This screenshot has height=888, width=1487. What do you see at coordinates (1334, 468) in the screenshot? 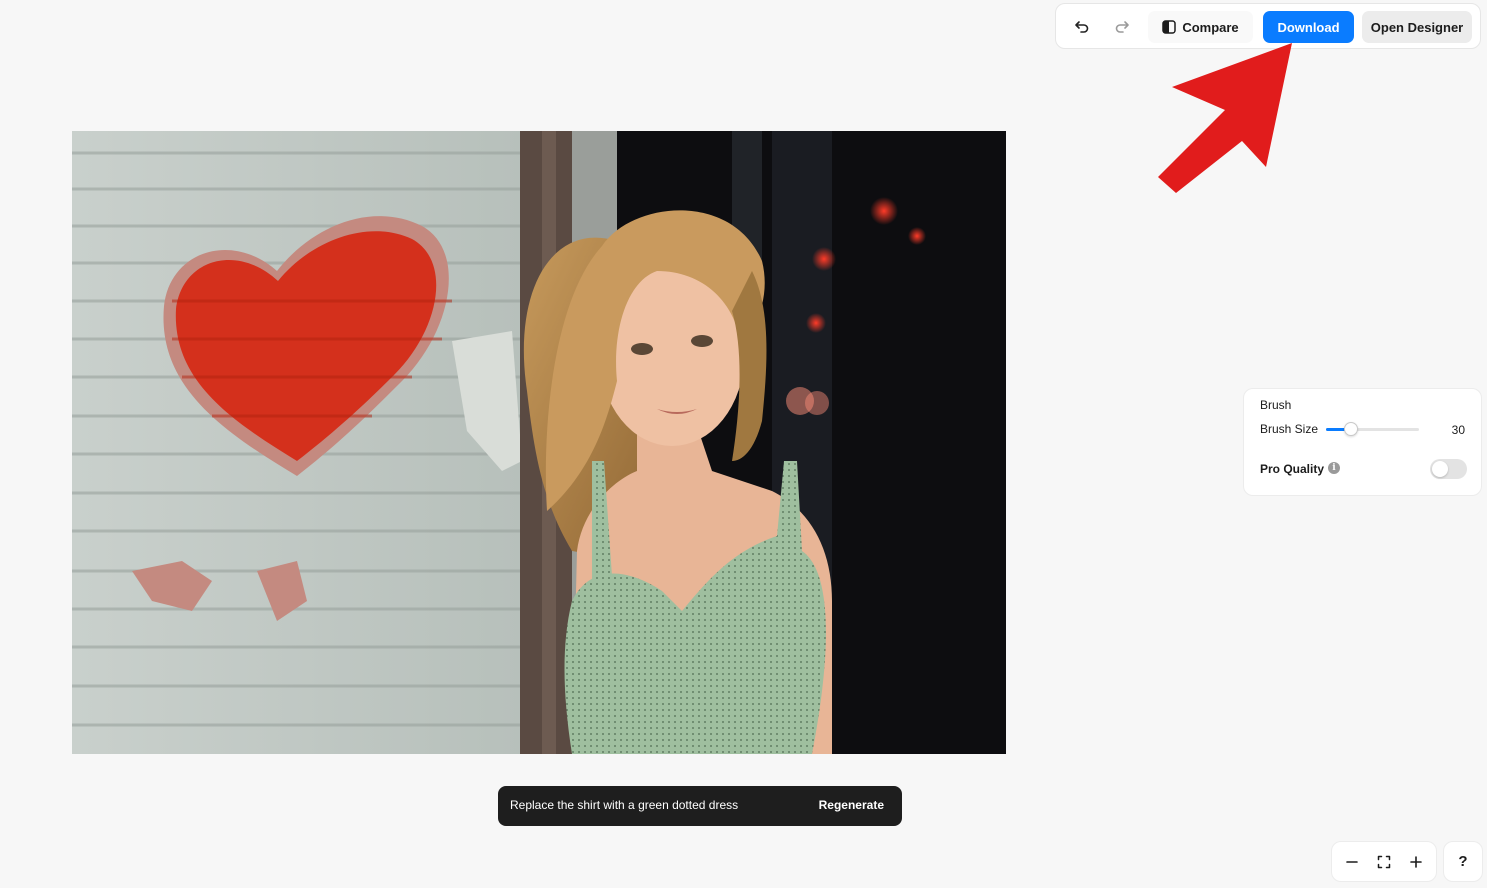
I see `info-icon: i` at bounding box center [1334, 468].